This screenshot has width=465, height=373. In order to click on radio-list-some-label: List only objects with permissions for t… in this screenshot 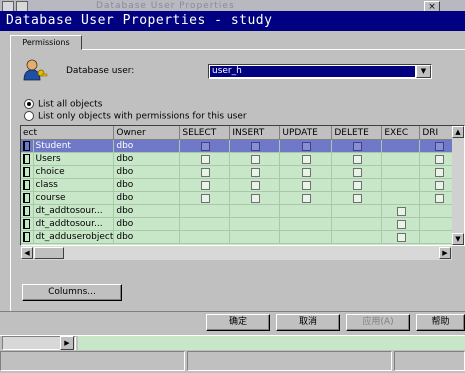, I will do `click(142, 116)`.